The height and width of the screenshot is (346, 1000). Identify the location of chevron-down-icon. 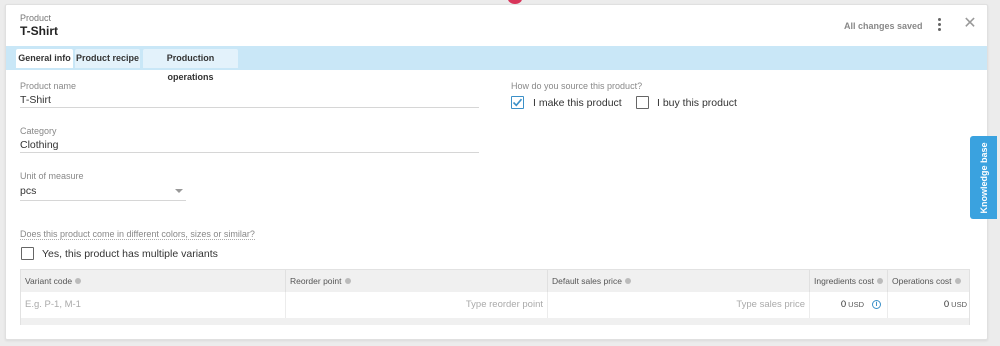
(179, 191).